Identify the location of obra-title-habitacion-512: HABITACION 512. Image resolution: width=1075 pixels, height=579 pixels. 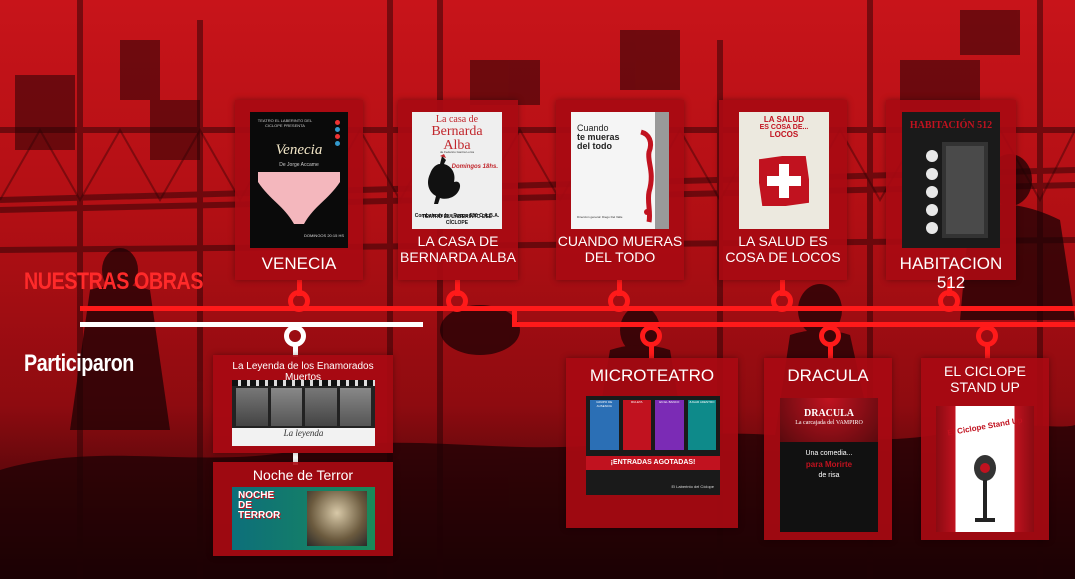
(951, 273).